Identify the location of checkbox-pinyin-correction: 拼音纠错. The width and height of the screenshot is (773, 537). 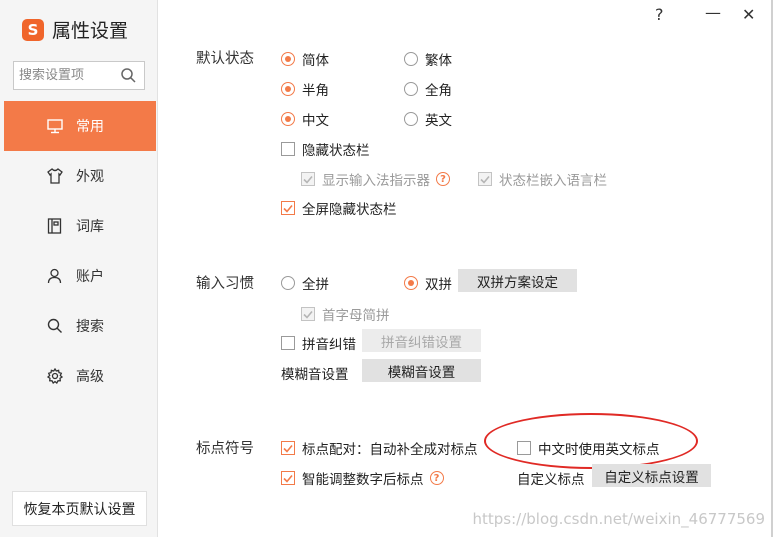
(318, 343).